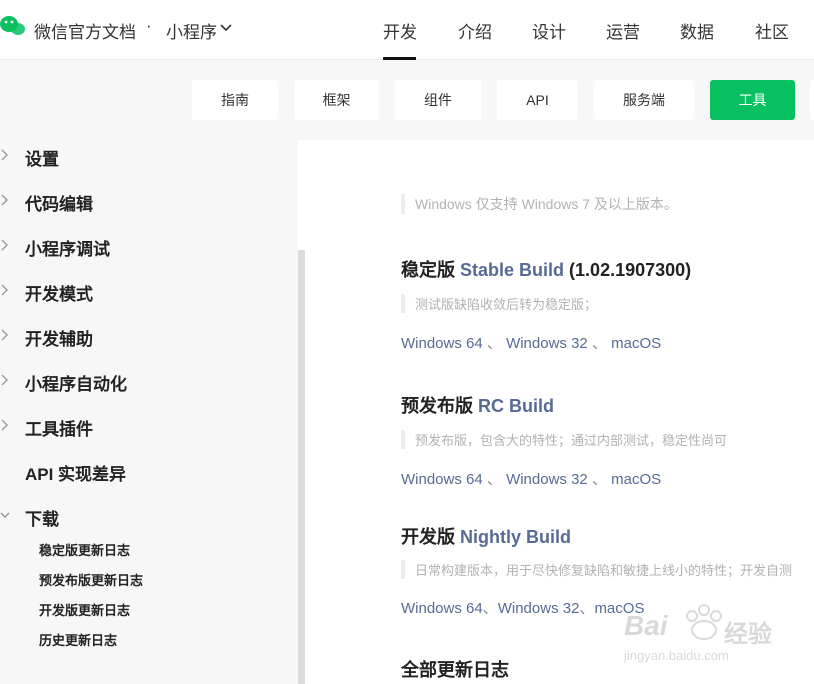  I want to click on nightly-download-links: Windows 64、Windows 32、macOS, so click(522, 607).